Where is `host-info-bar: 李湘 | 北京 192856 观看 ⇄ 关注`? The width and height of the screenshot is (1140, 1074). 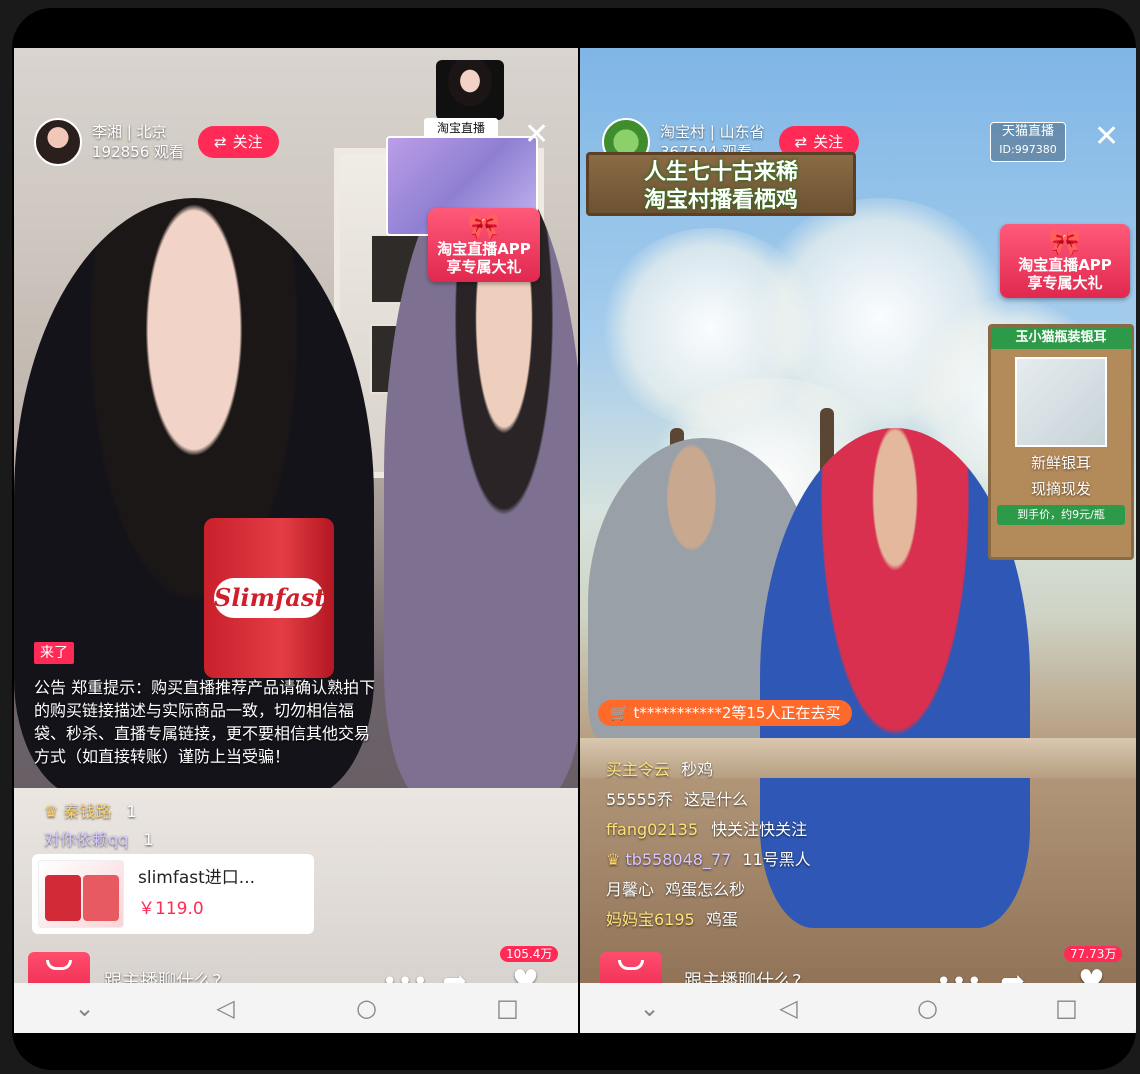 host-info-bar: 李湘 | 北京 192856 观看 ⇄ 关注 is located at coordinates (156, 142).